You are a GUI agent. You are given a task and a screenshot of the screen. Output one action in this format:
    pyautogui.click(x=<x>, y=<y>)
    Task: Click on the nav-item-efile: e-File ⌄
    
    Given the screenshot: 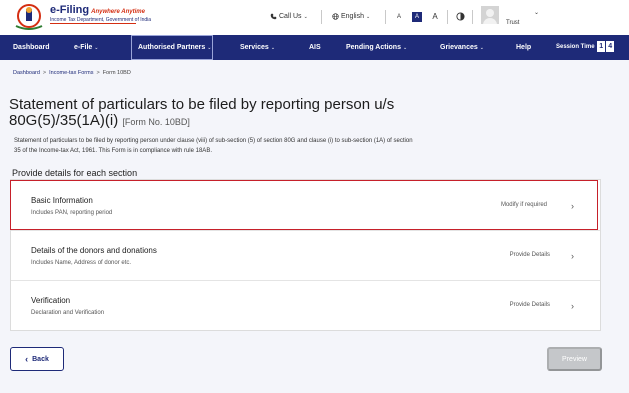 What is the action you would take?
    pyautogui.click(x=86, y=47)
    